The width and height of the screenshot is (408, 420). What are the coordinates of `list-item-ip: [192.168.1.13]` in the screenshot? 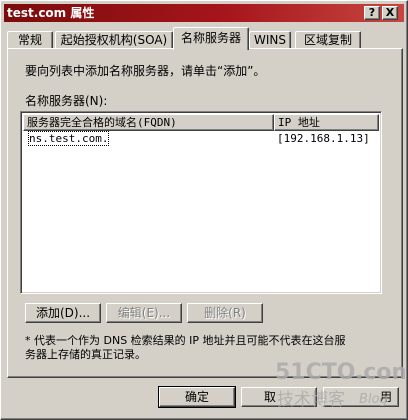 It's located at (323, 138).